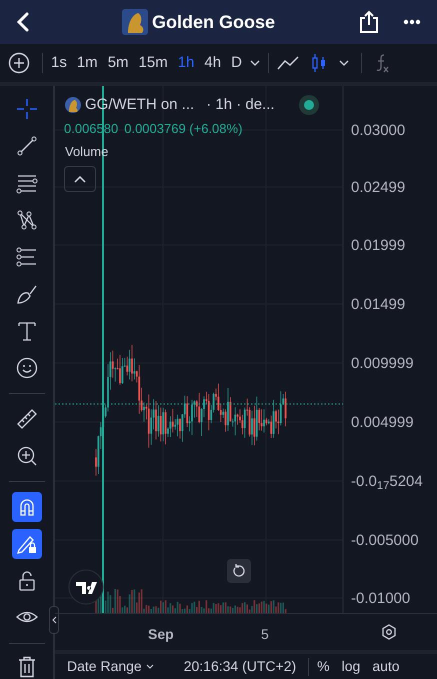 This screenshot has width=437, height=679. Describe the element at coordinates (110, 666) in the screenshot. I see `date-range-button: Date Range` at that location.